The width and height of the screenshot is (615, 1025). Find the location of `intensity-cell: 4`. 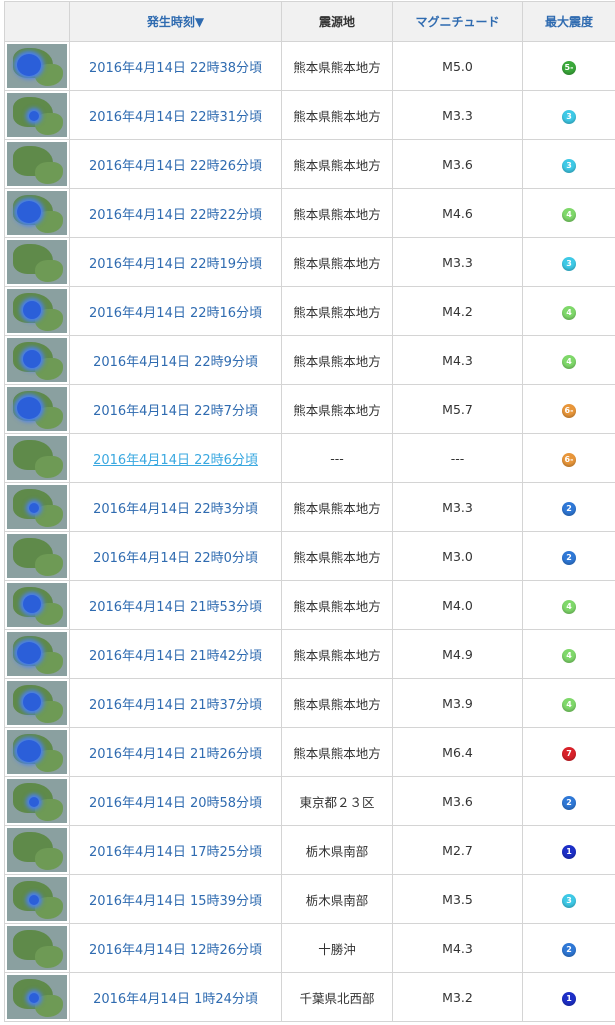

intensity-cell: 4 is located at coordinates (569, 605).